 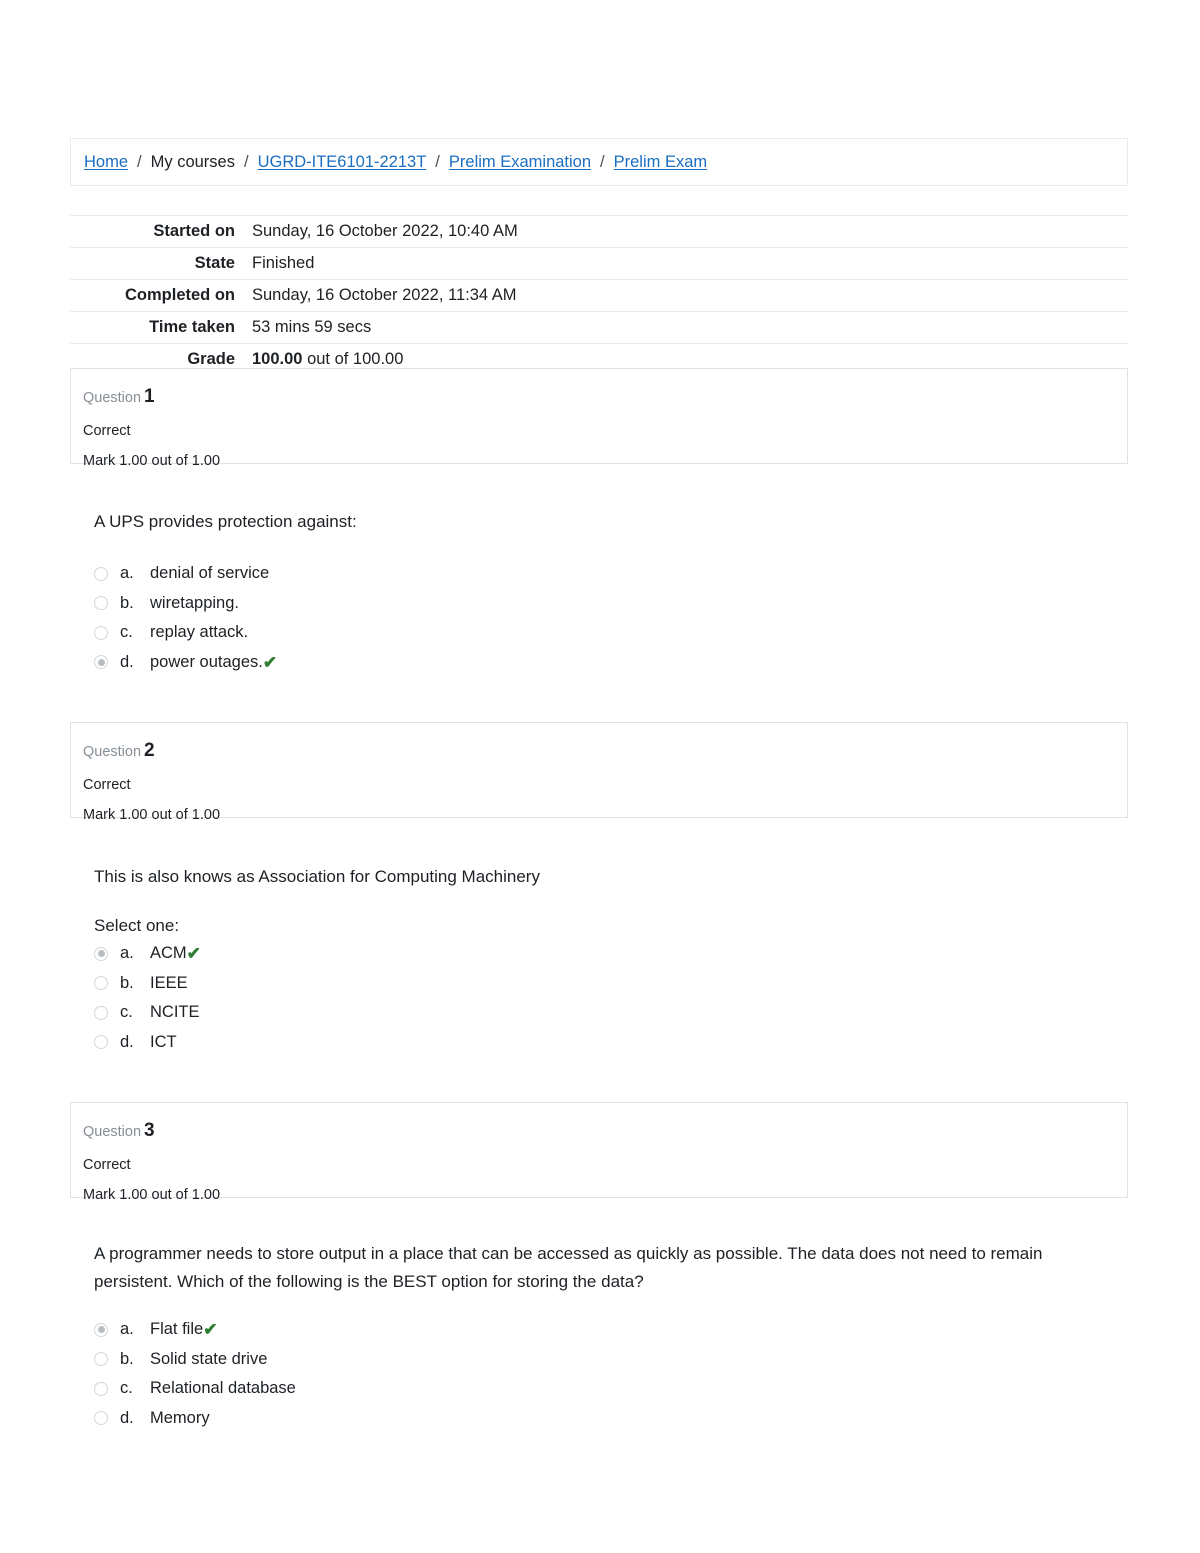 I want to click on breadcrumb-item-4: Prelim Examination, so click(x=520, y=162).